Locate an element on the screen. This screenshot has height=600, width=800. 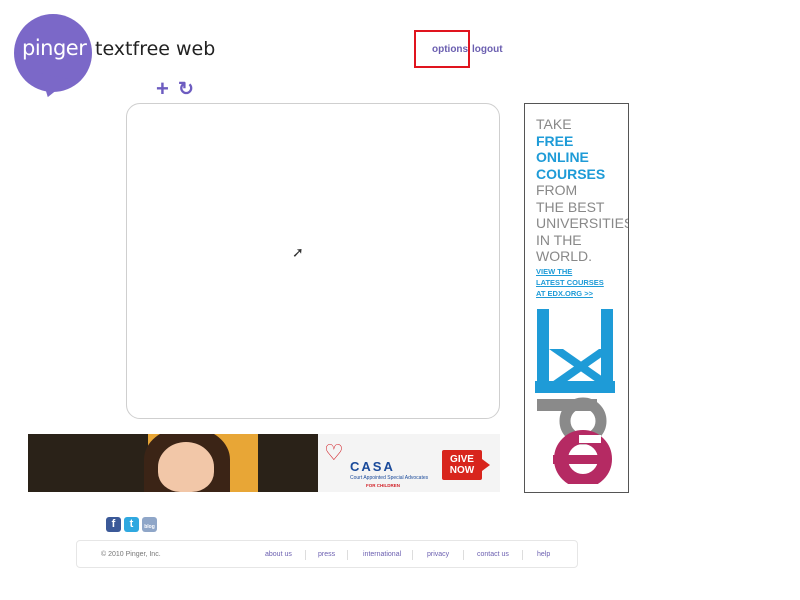
social-links: f t blog is located at coordinates (131, 524).